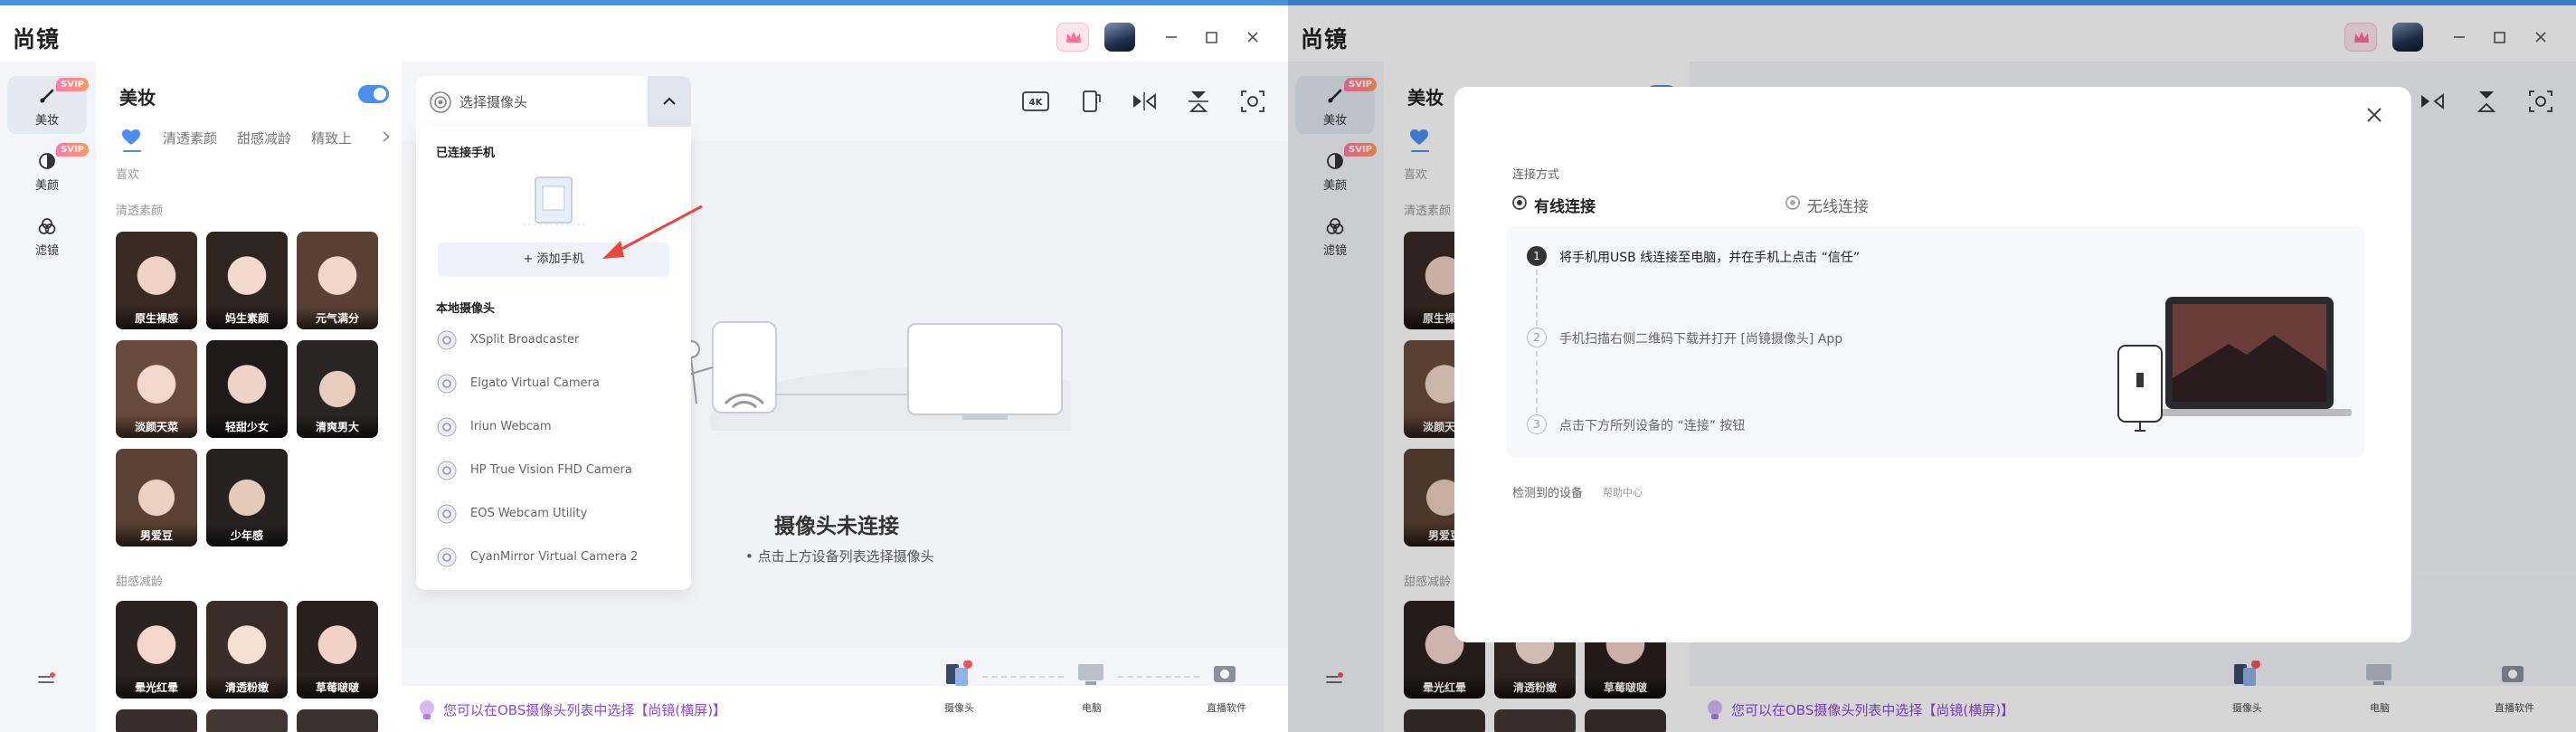 This screenshot has width=2576, height=732. What do you see at coordinates (48, 105) in the screenshot?
I see `nav-item-makeup: 美妆 SVIP` at bounding box center [48, 105].